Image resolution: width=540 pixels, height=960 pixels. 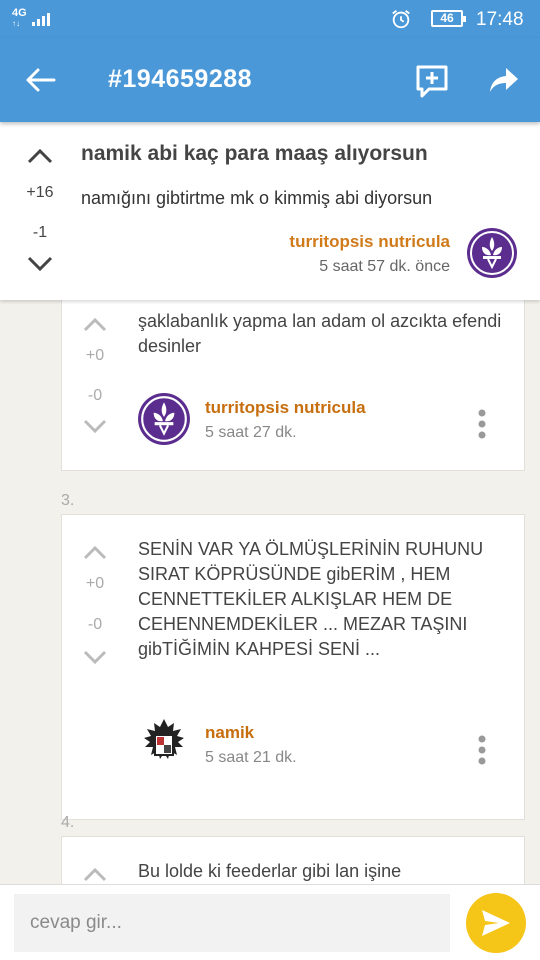 I want to click on entry-title: namik abi kaç para maaş alıyorsun, so click(x=254, y=153).